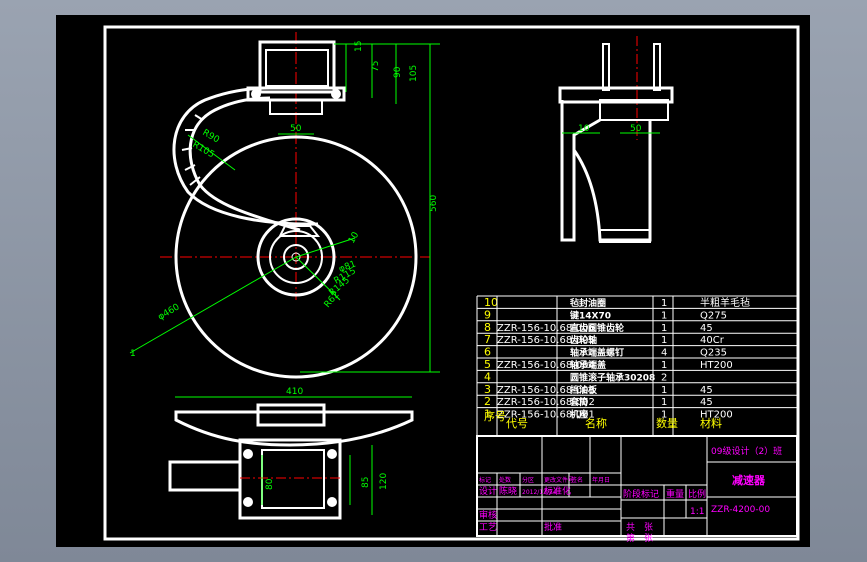 The width and height of the screenshot is (867, 562). I want to click on side-dim-10: 10, so click(584, 129).